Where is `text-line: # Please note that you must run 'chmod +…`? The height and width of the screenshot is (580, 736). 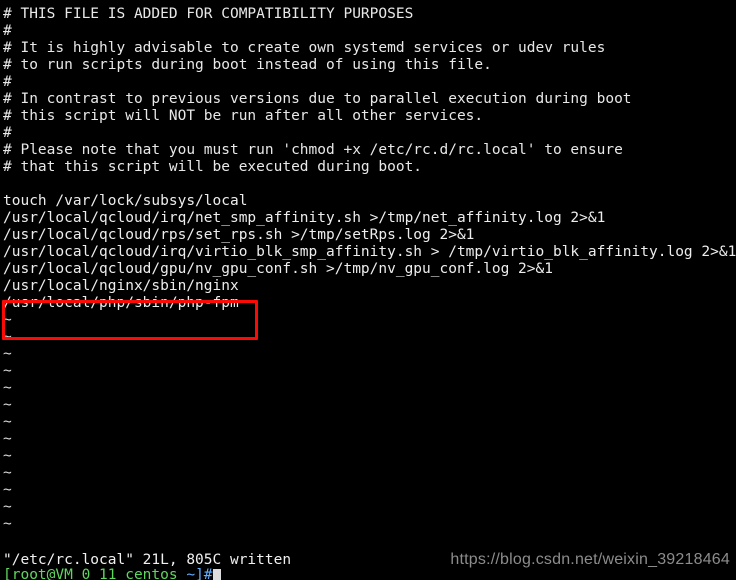 text-line: # Please note that you must run 'chmod +… is located at coordinates (313, 150).